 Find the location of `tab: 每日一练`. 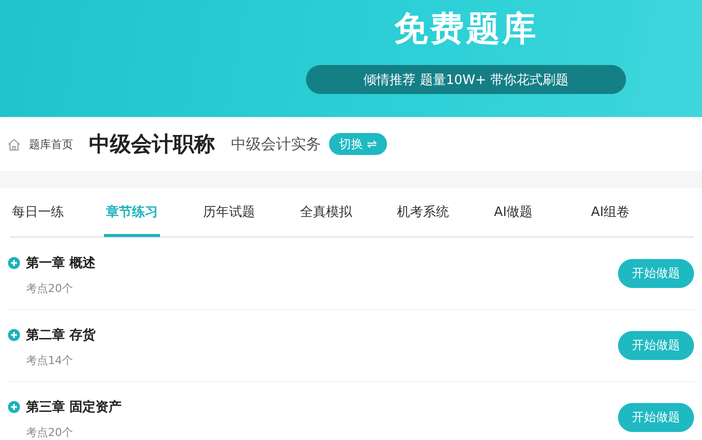

tab: 每日一练 is located at coordinates (57, 212).